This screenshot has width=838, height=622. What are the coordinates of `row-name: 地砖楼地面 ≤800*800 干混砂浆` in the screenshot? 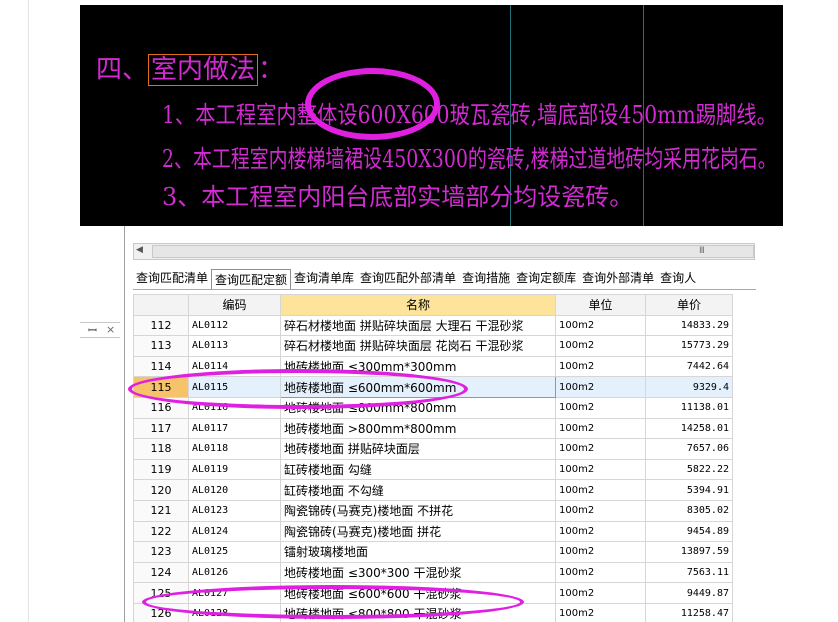 It's located at (418, 612).